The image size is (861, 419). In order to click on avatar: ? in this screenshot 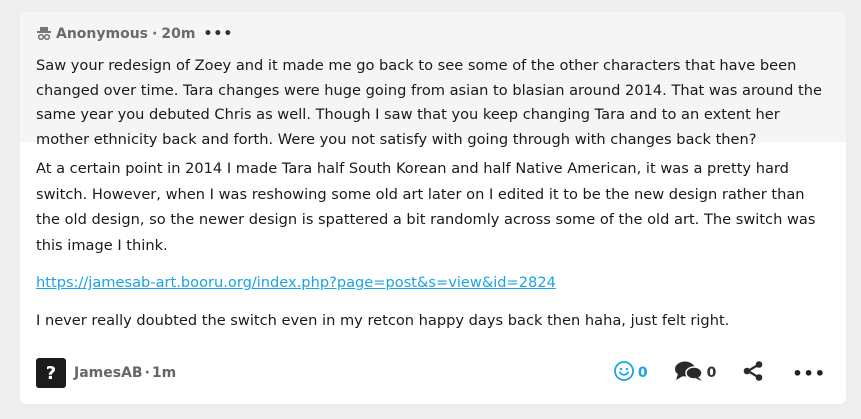, I will do `click(51, 373)`.